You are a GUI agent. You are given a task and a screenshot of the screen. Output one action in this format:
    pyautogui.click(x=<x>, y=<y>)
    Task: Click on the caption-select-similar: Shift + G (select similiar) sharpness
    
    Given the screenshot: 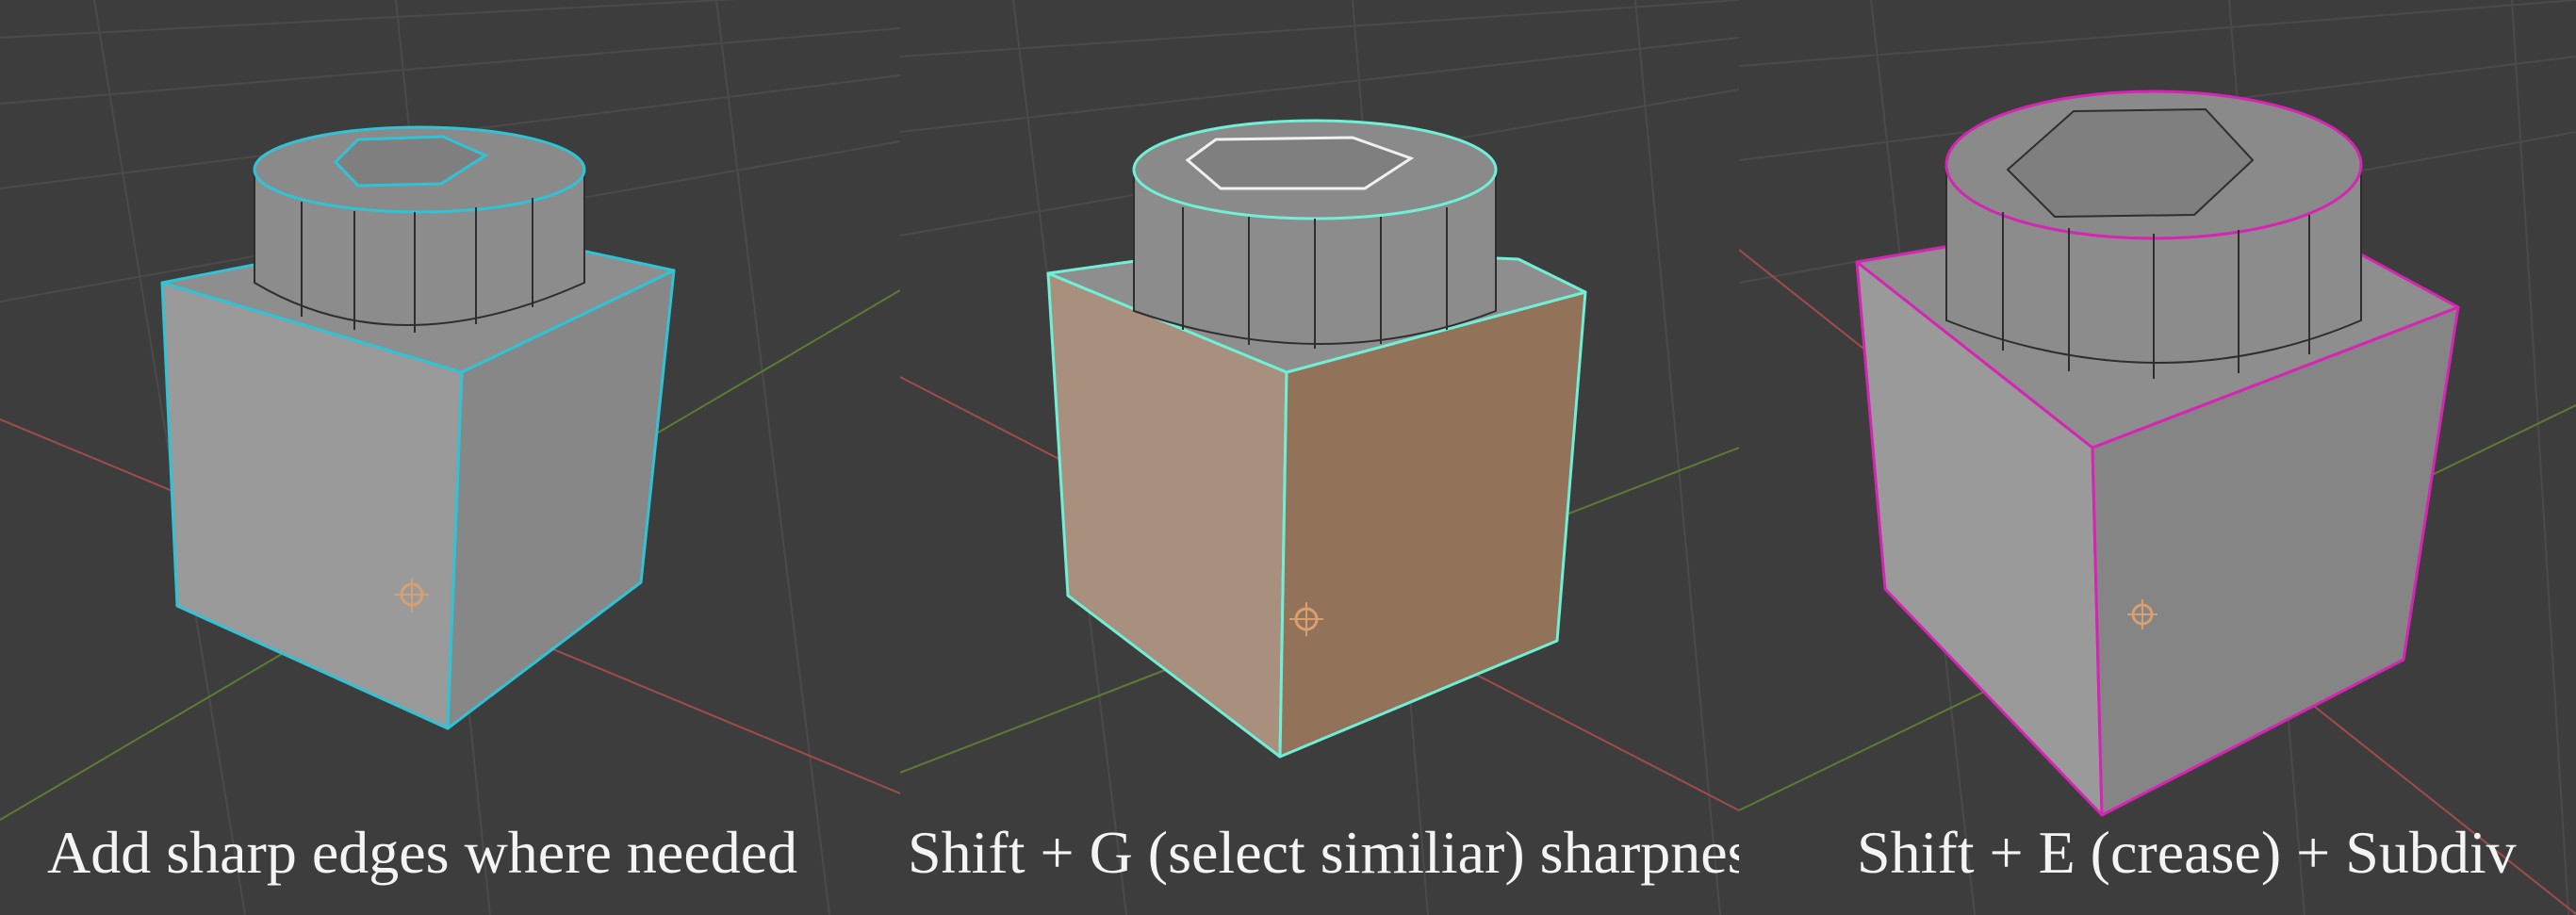 What is the action you would take?
    pyautogui.click(x=1323, y=852)
    